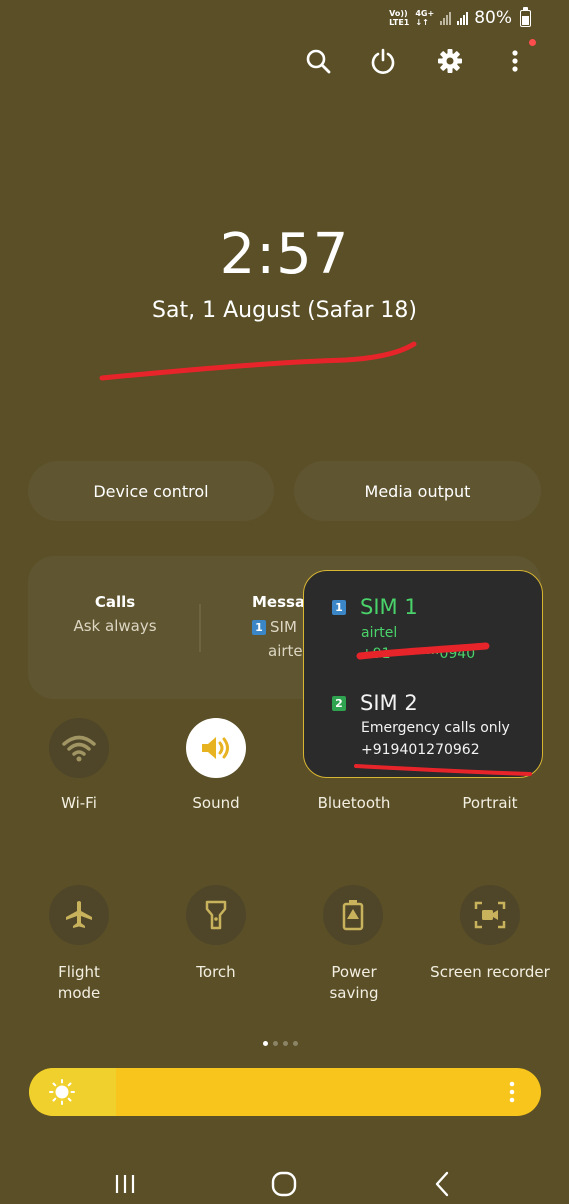 The image size is (569, 1204). Describe the element at coordinates (259, 627) in the screenshot. I see `sim-badge: 1` at that location.